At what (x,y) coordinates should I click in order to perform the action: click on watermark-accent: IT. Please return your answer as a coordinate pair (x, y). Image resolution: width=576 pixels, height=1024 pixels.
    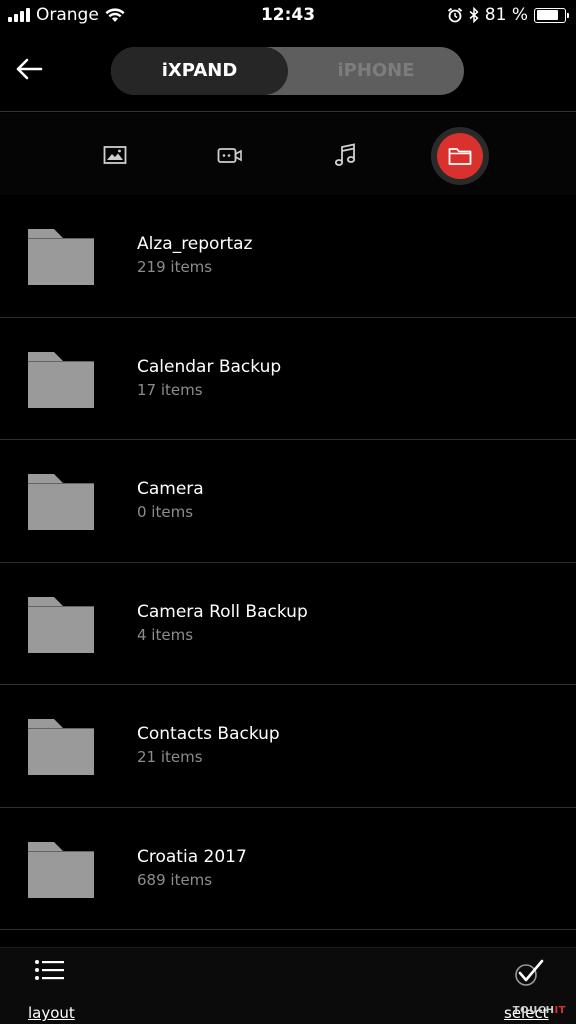
    Looking at the image, I should click on (560, 1010).